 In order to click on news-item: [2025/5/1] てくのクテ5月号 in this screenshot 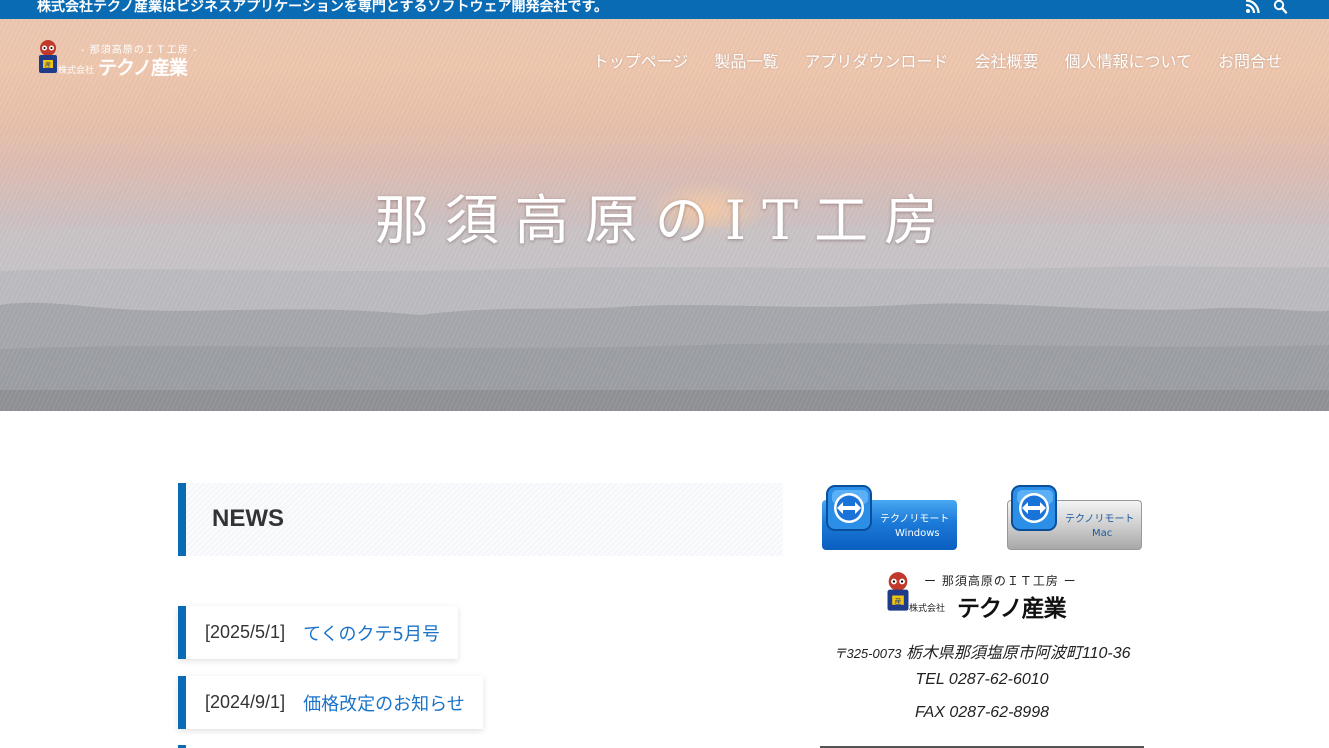, I will do `click(318, 632)`.